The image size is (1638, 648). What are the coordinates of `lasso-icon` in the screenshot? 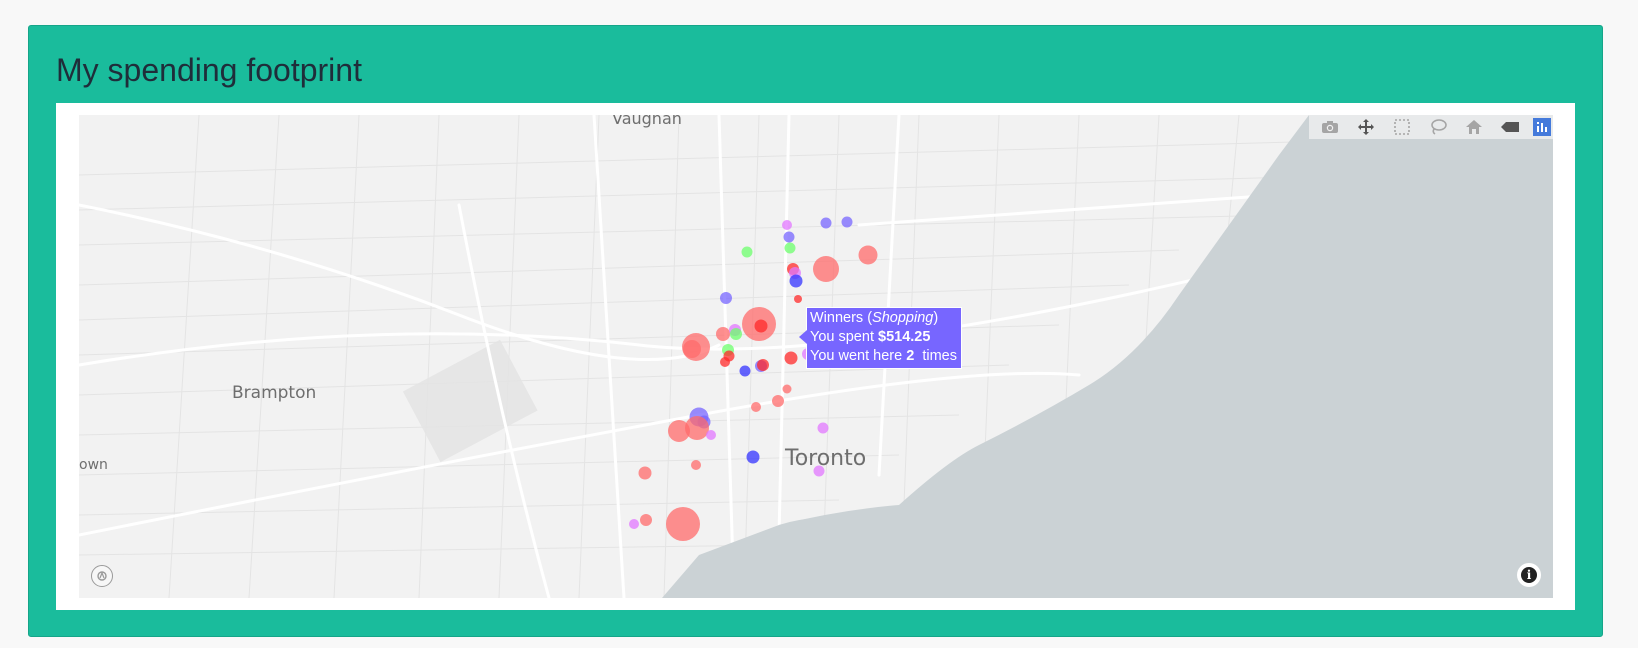 It's located at (1438, 127).